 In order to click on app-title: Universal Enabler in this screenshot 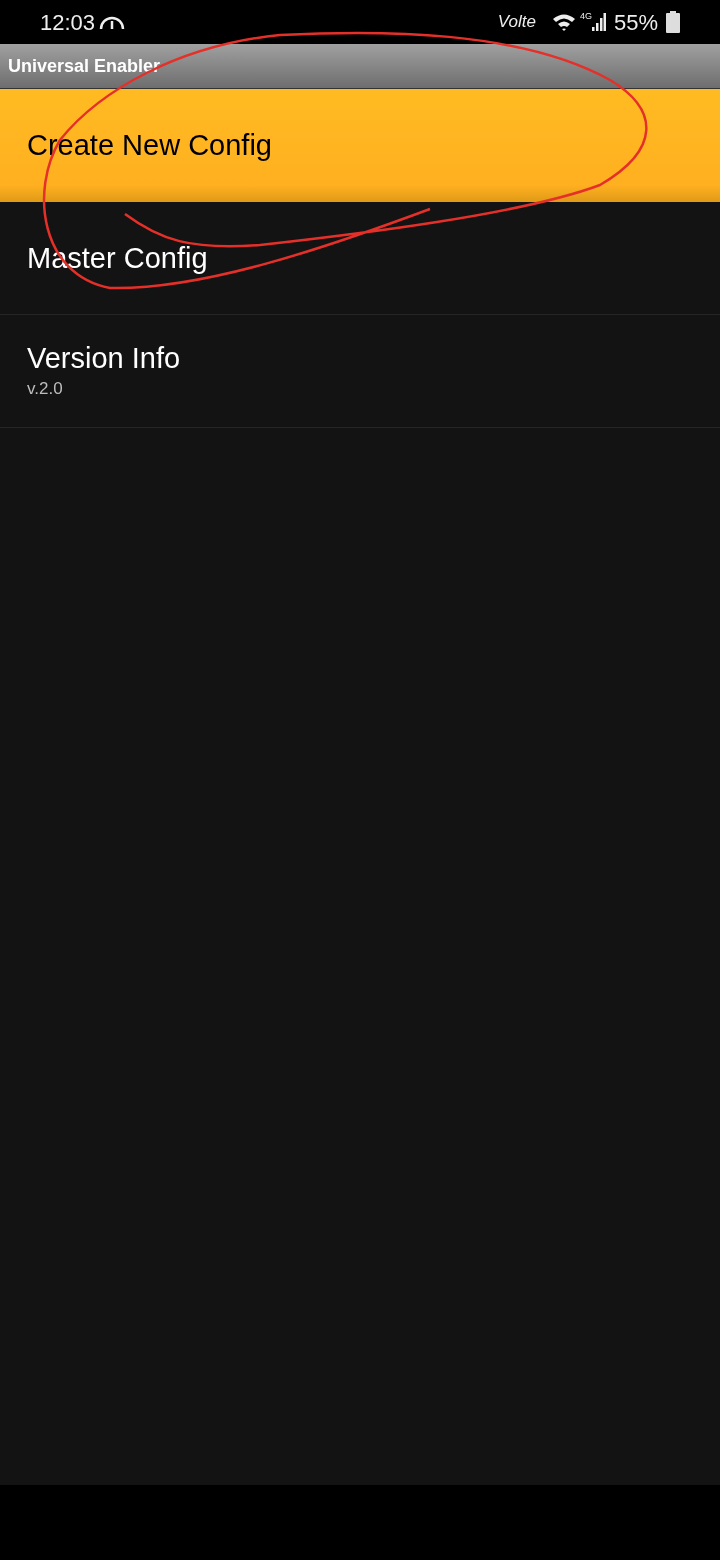, I will do `click(84, 66)`.